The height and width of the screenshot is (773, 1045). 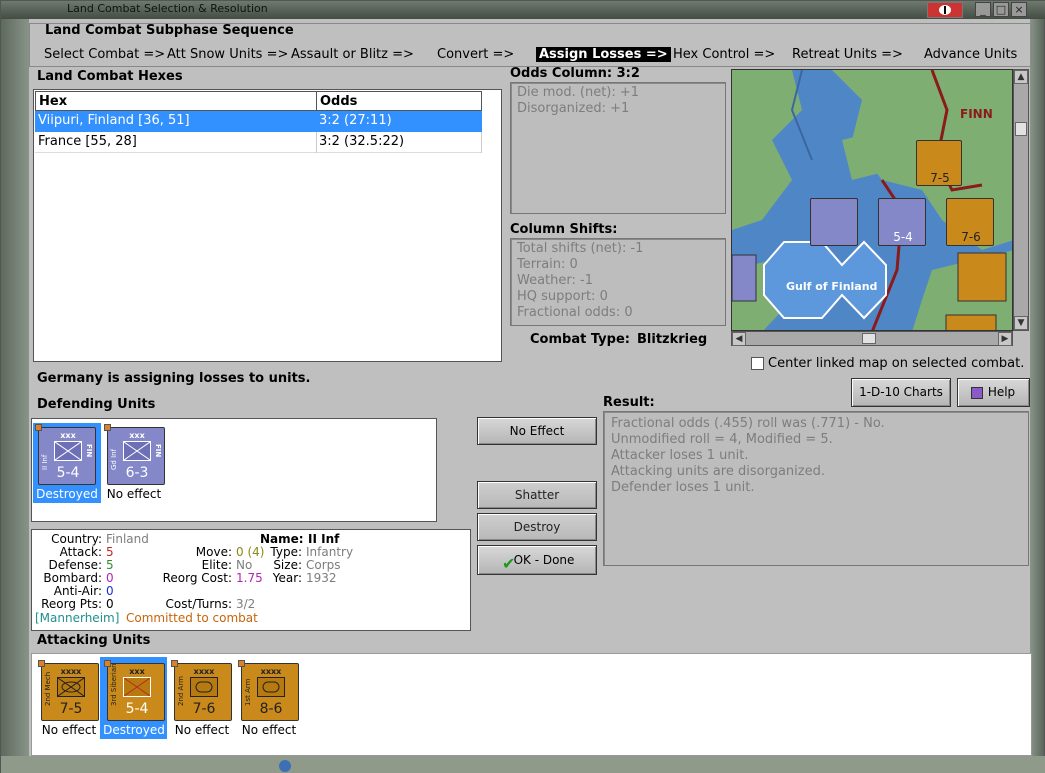 What do you see at coordinates (718, 471) in the screenshot?
I see `result-line: Attacking units are disorganized.` at bounding box center [718, 471].